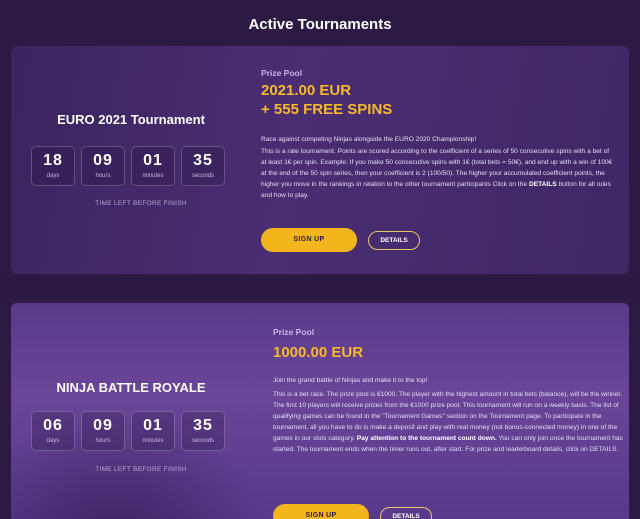  I want to click on tournament-name: EURO 2021 Tournament, so click(131, 119).